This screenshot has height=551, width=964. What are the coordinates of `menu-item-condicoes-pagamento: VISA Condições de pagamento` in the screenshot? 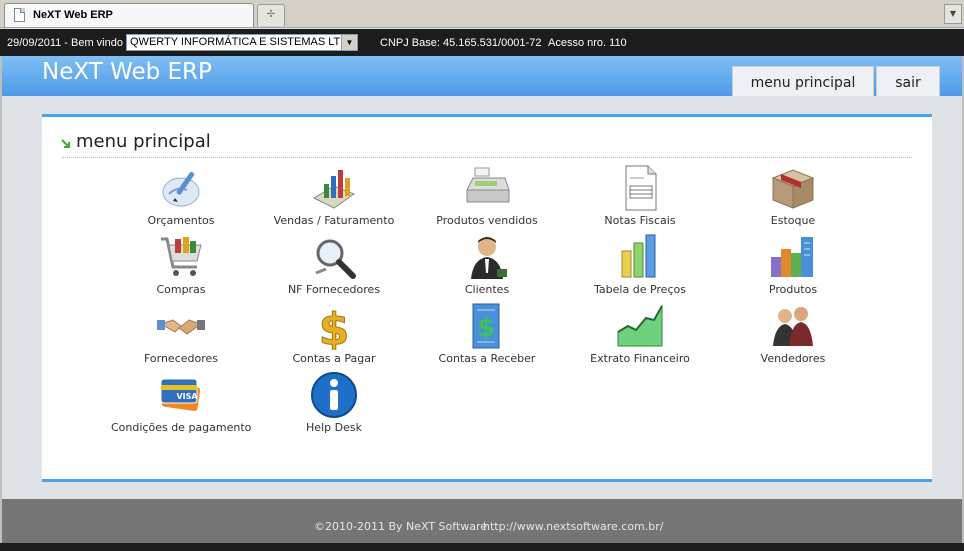 It's located at (181, 404).